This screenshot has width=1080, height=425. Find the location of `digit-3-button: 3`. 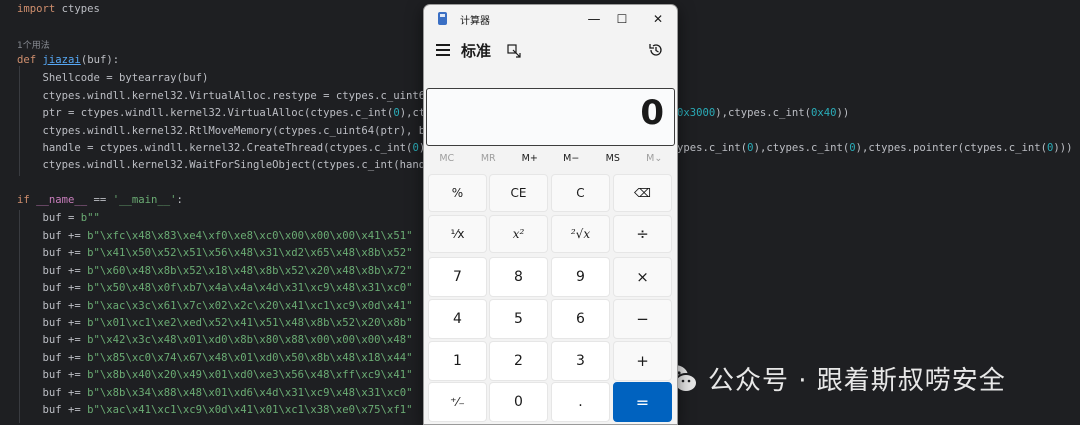

digit-3-button: 3 is located at coordinates (580, 361).